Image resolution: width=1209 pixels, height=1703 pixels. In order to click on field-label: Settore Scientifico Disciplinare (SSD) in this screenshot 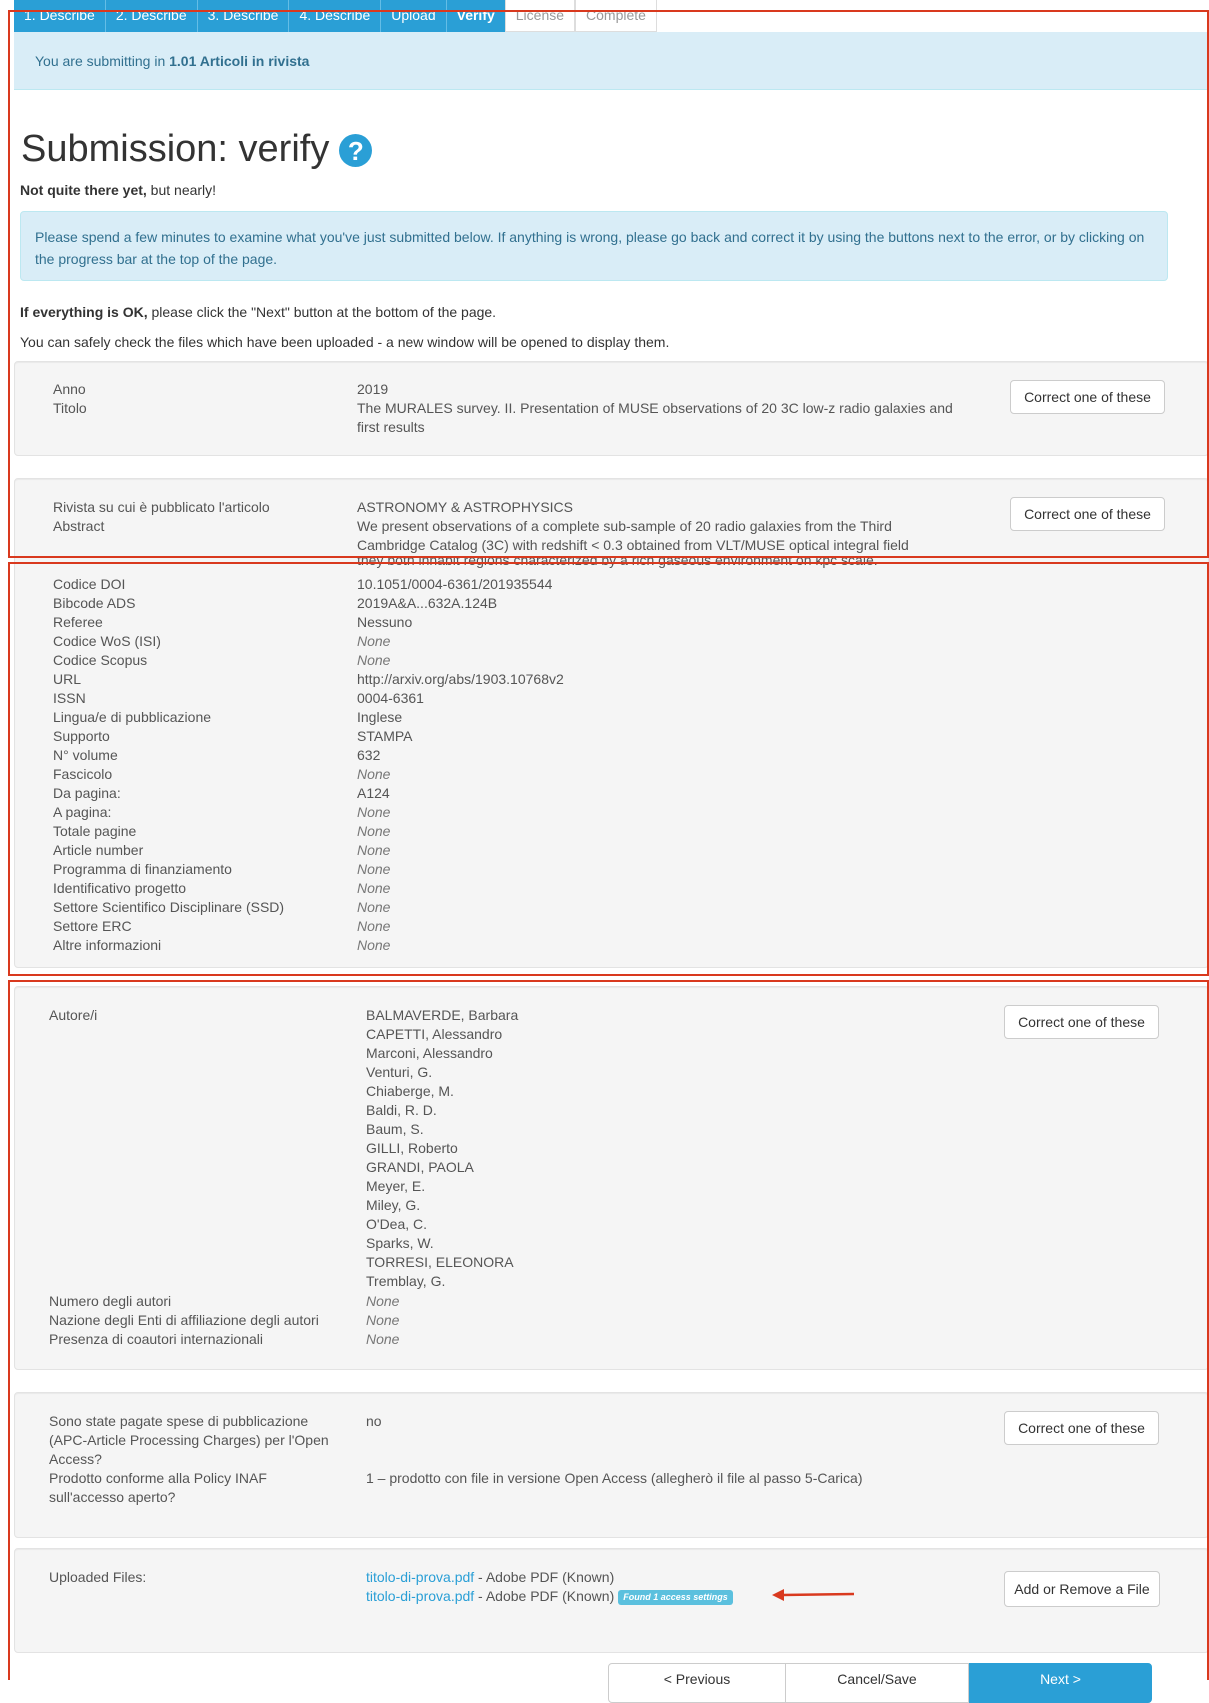, I will do `click(169, 907)`.